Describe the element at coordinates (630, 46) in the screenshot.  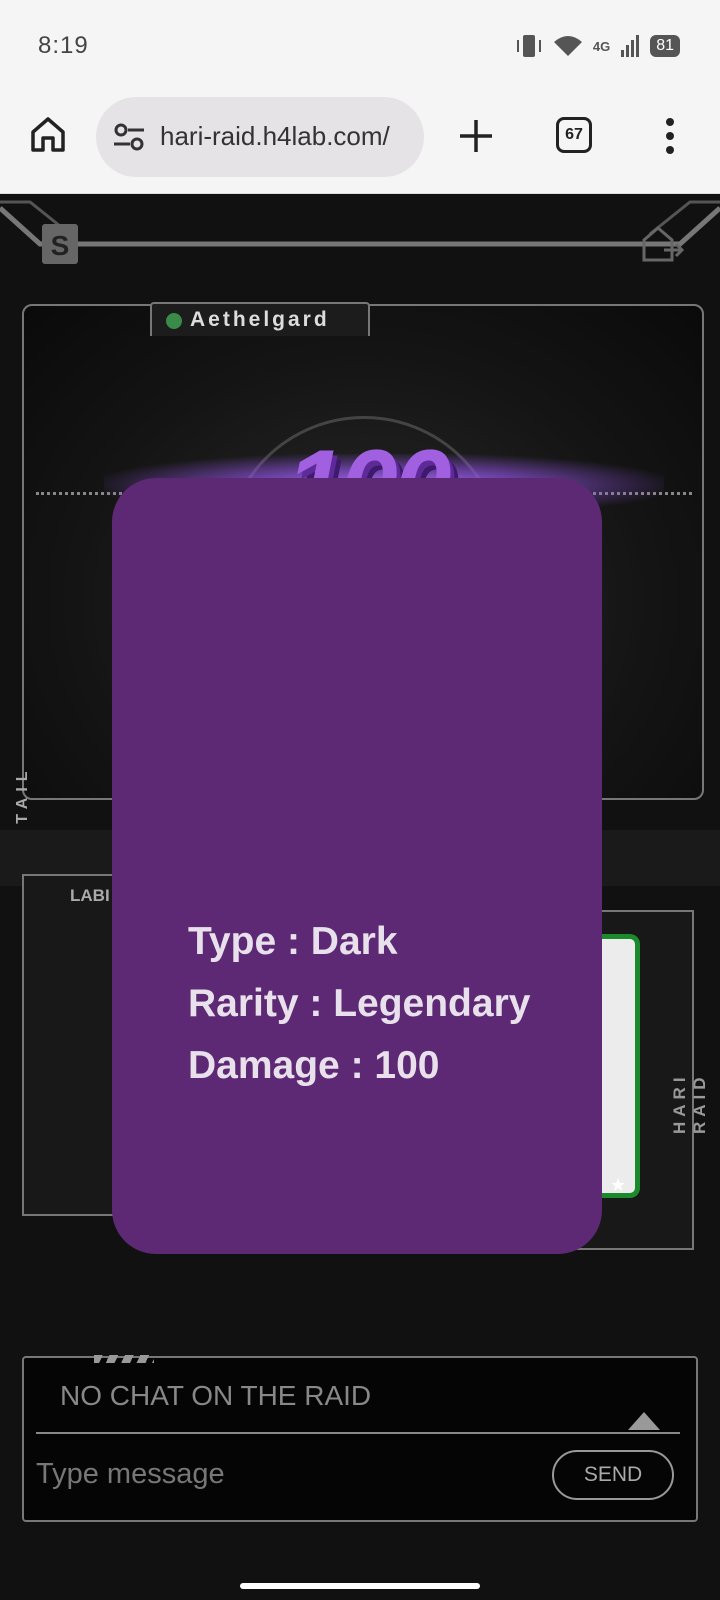
I see `signal-icon` at that location.